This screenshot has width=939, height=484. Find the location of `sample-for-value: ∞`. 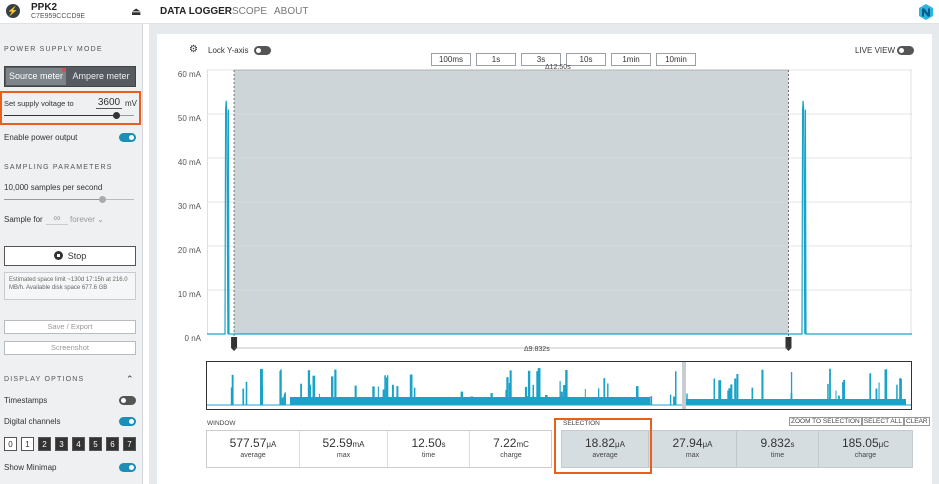

sample-for-value: ∞ is located at coordinates (57, 219).